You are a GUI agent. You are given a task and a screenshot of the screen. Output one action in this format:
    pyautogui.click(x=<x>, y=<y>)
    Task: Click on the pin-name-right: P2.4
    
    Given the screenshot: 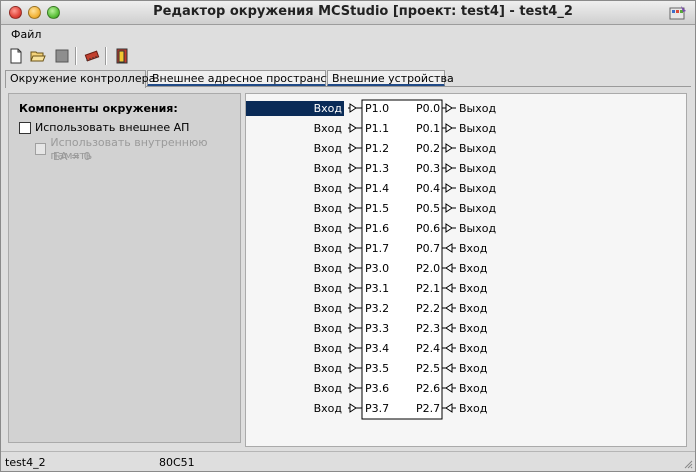 What is the action you would take?
    pyautogui.click(x=428, y=348)
    